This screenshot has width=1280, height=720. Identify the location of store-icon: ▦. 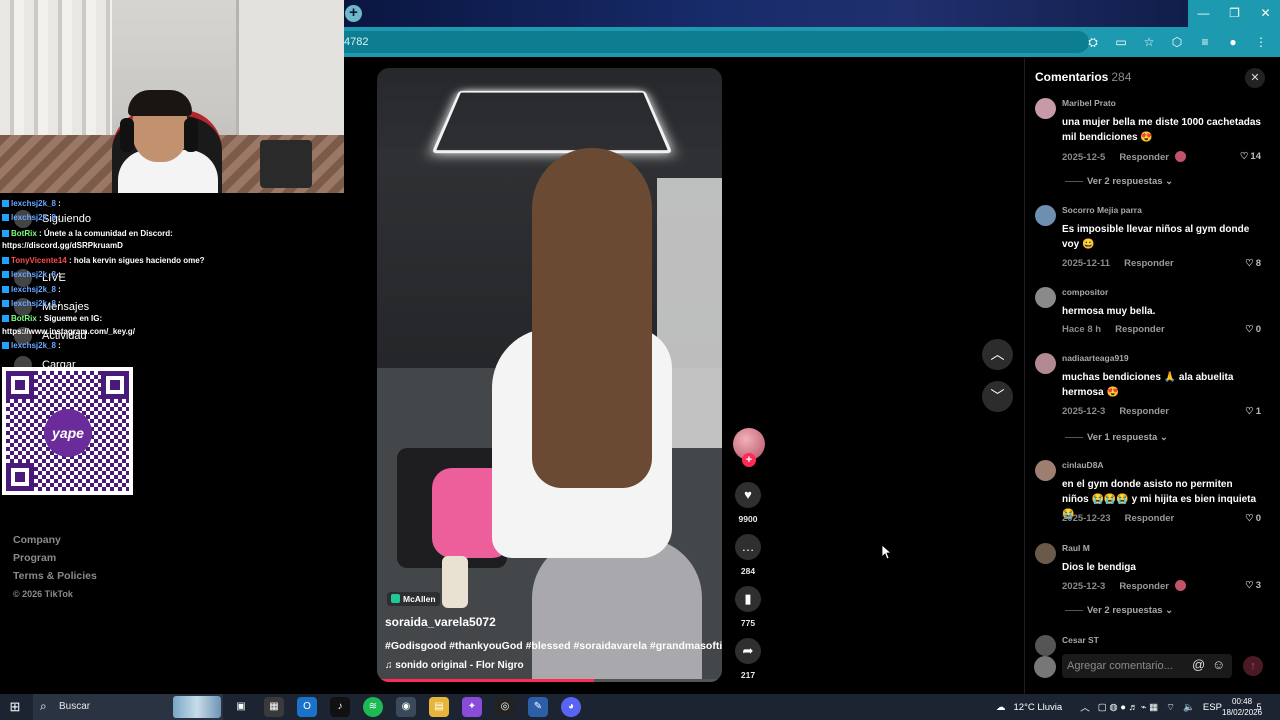
(274, 707).